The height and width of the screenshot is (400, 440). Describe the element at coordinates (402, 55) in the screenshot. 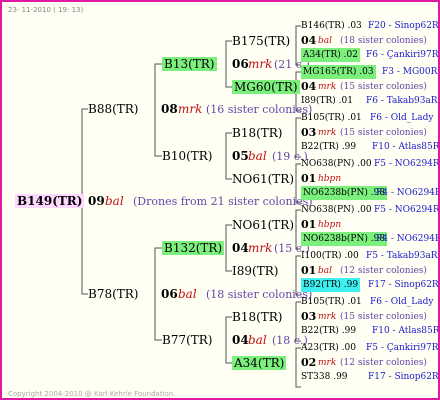

I see `g4-drone-ref: F6 - Çankiri97R` at that location.